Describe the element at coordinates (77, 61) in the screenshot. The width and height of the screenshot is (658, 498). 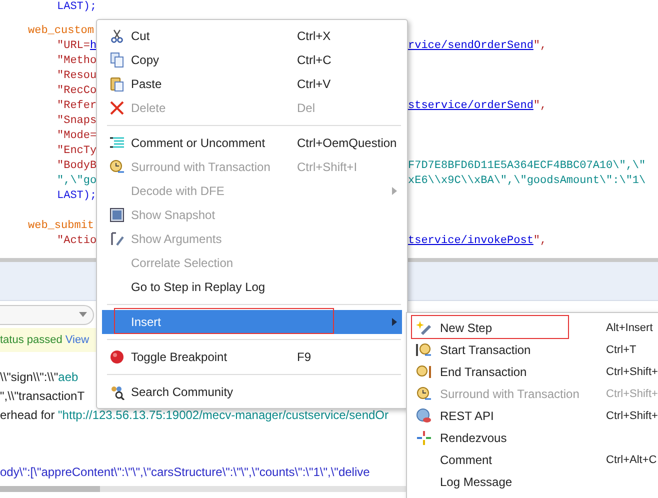
I see `code-text: "Metho` at that location.